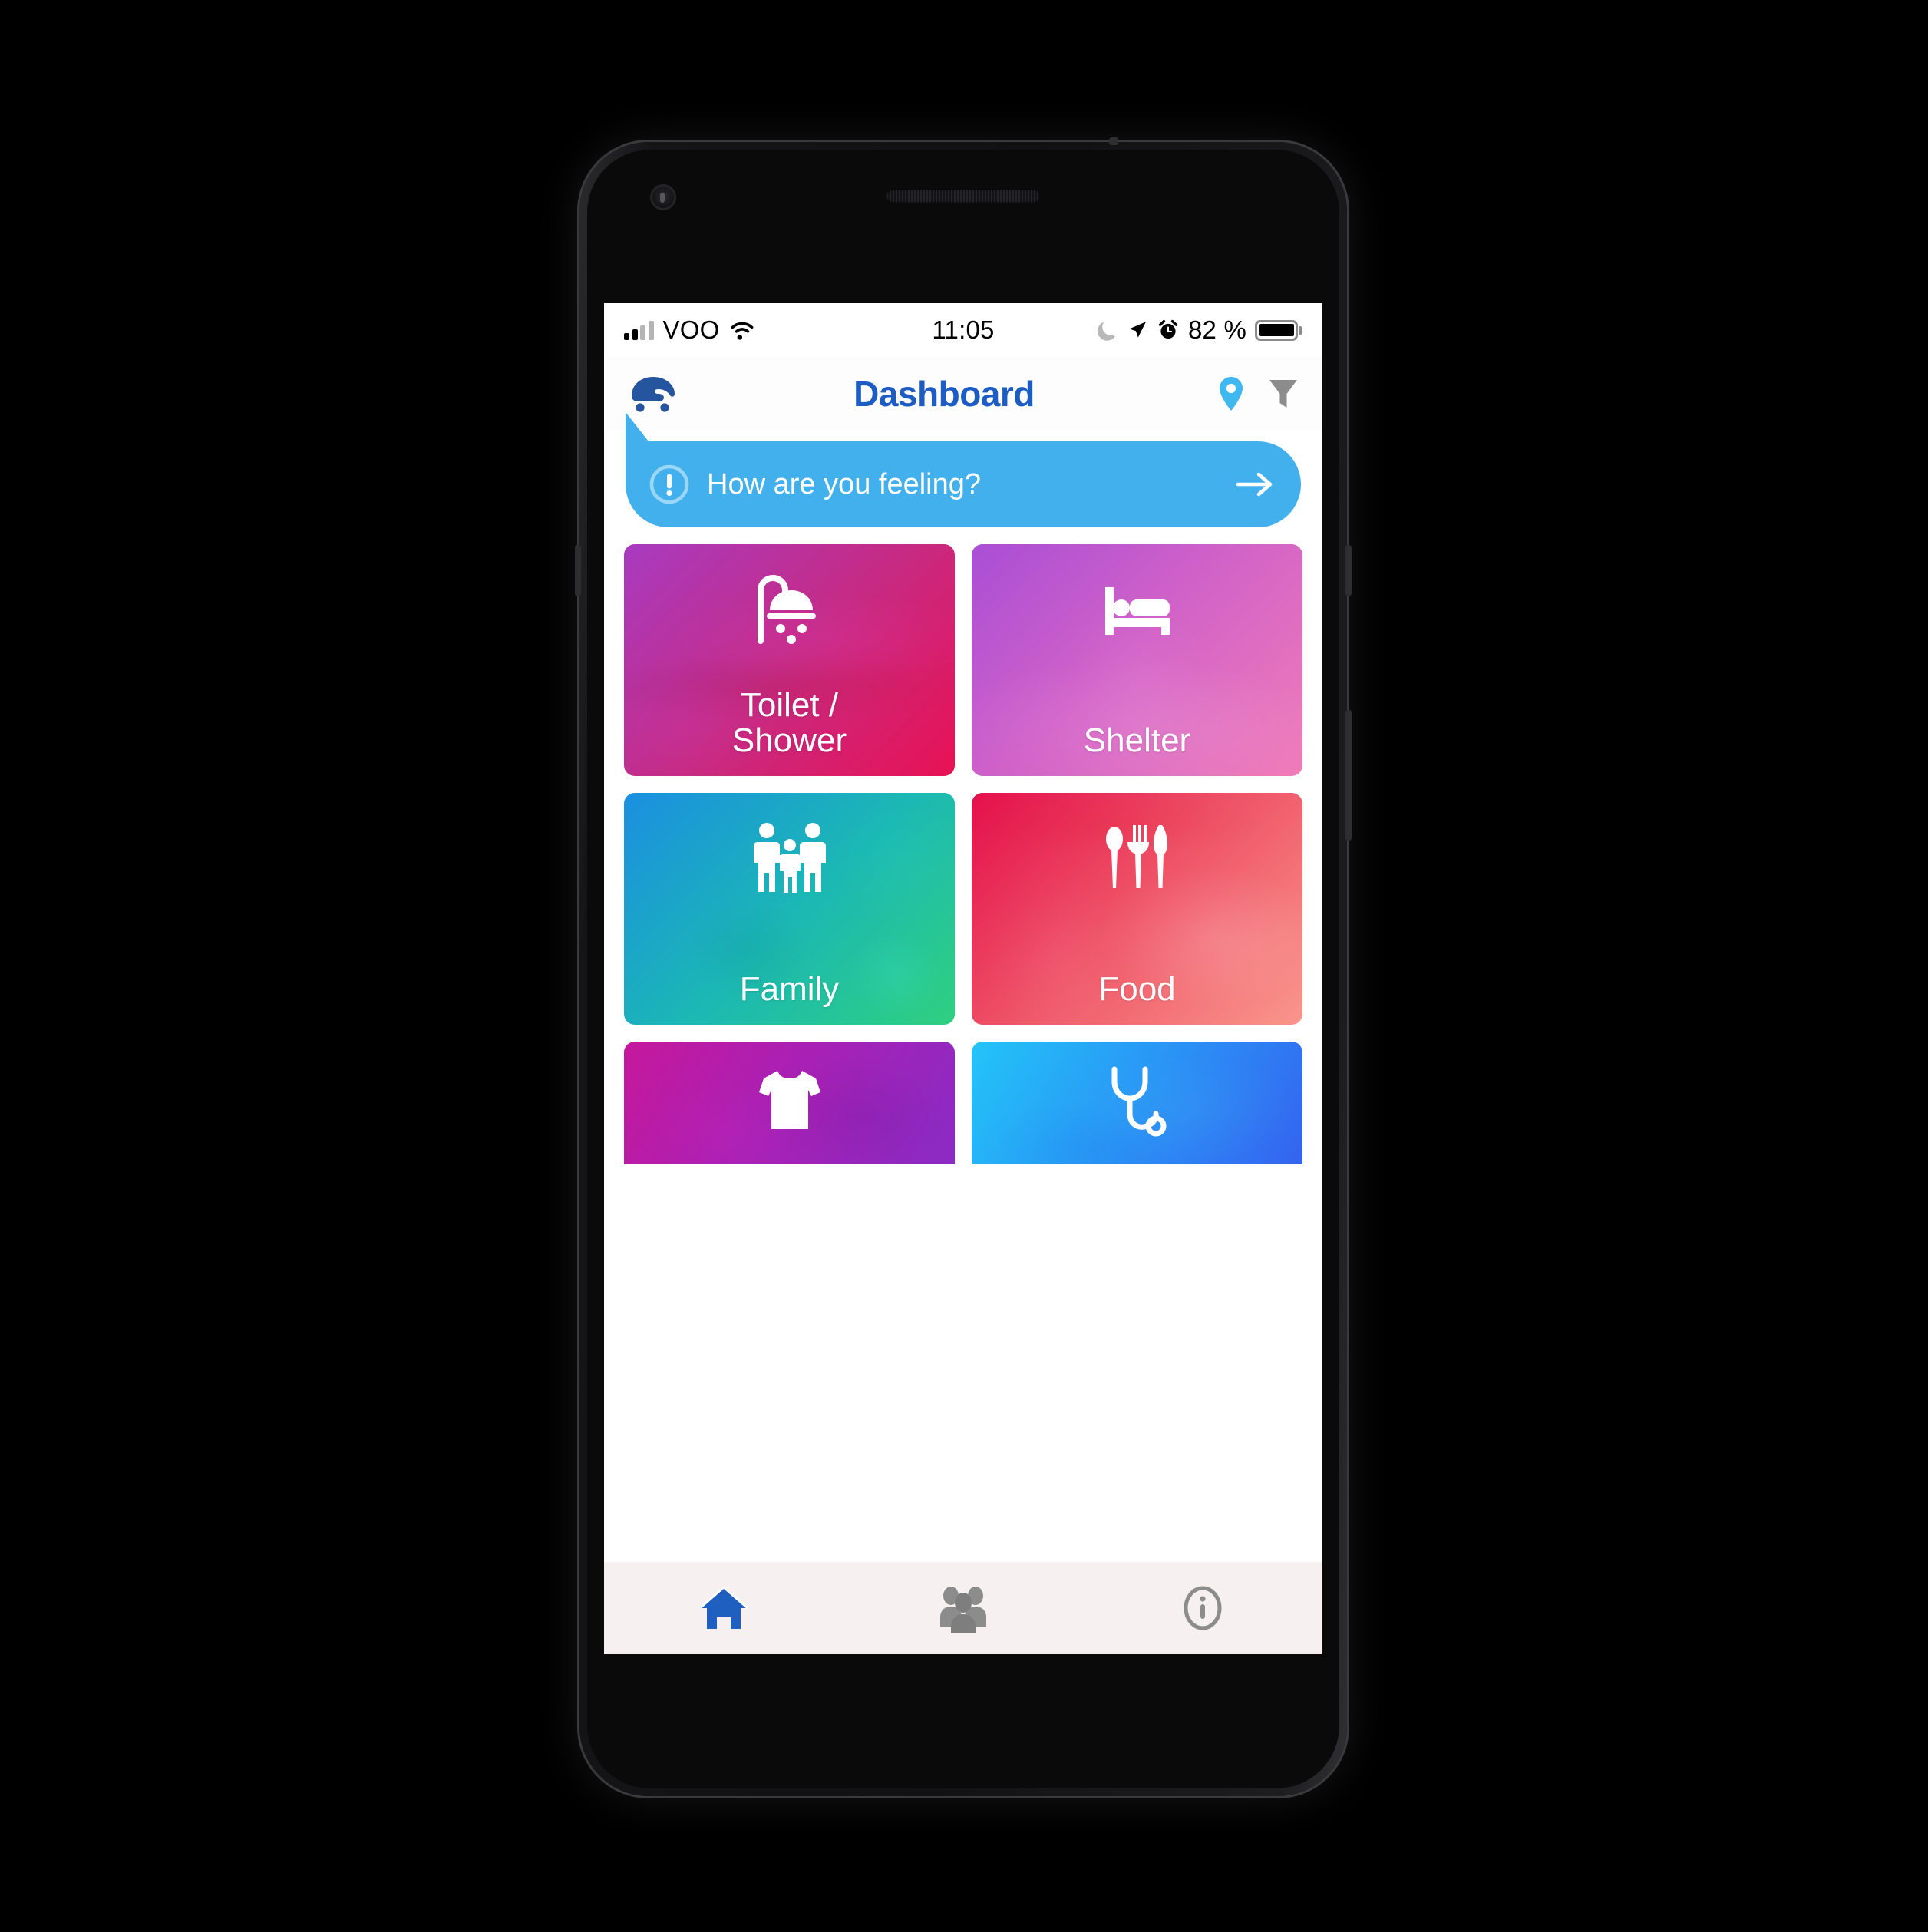  I want to click on tile-health, so click(1137, 1103).